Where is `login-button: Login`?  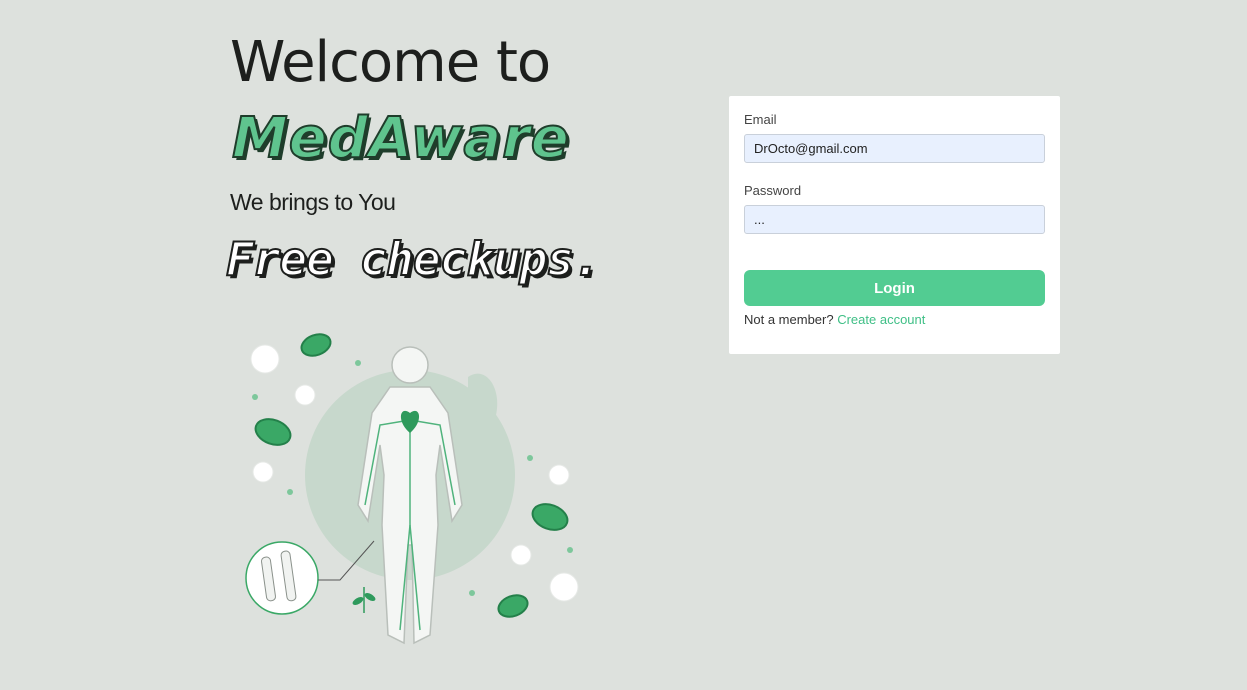 login-button: Login is located at coordinates (894, 288).